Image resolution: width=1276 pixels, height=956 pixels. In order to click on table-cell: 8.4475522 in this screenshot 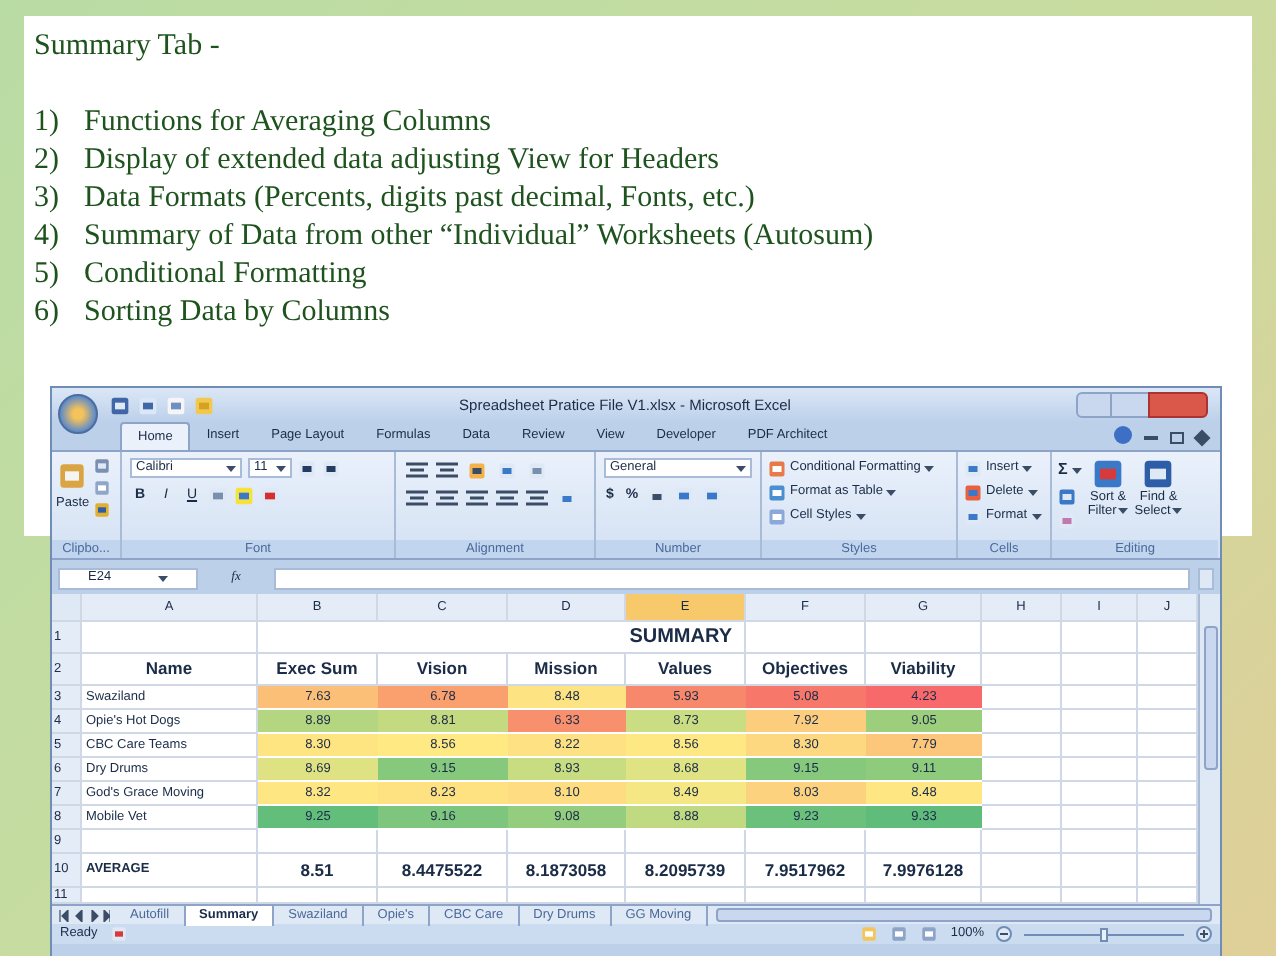, I will do `click(443, 871)`.